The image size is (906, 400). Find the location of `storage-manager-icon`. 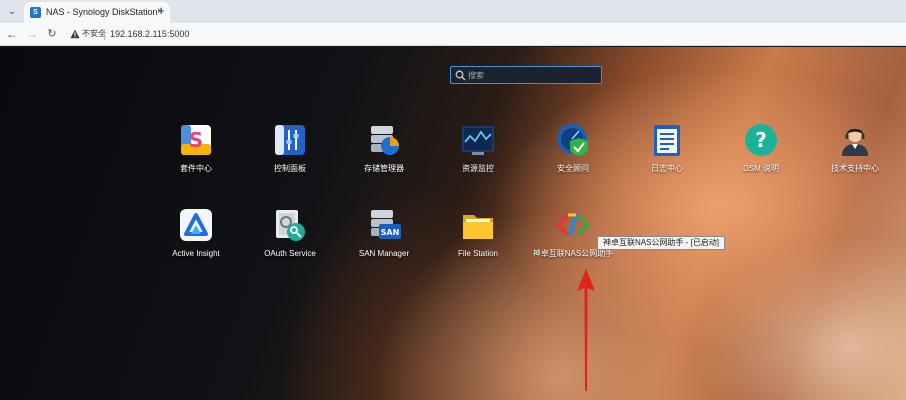

storage-manager-icon is located at coordinates (385, 140).